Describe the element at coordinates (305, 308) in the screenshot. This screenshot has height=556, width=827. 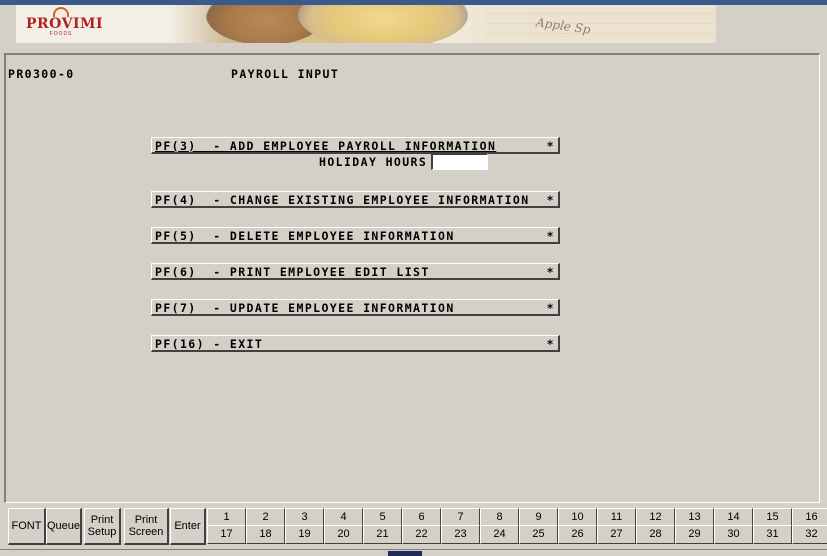
I see `menu-item-label: PF(7) - UPDATE EMPLOYEE INFORMATION` at that location.